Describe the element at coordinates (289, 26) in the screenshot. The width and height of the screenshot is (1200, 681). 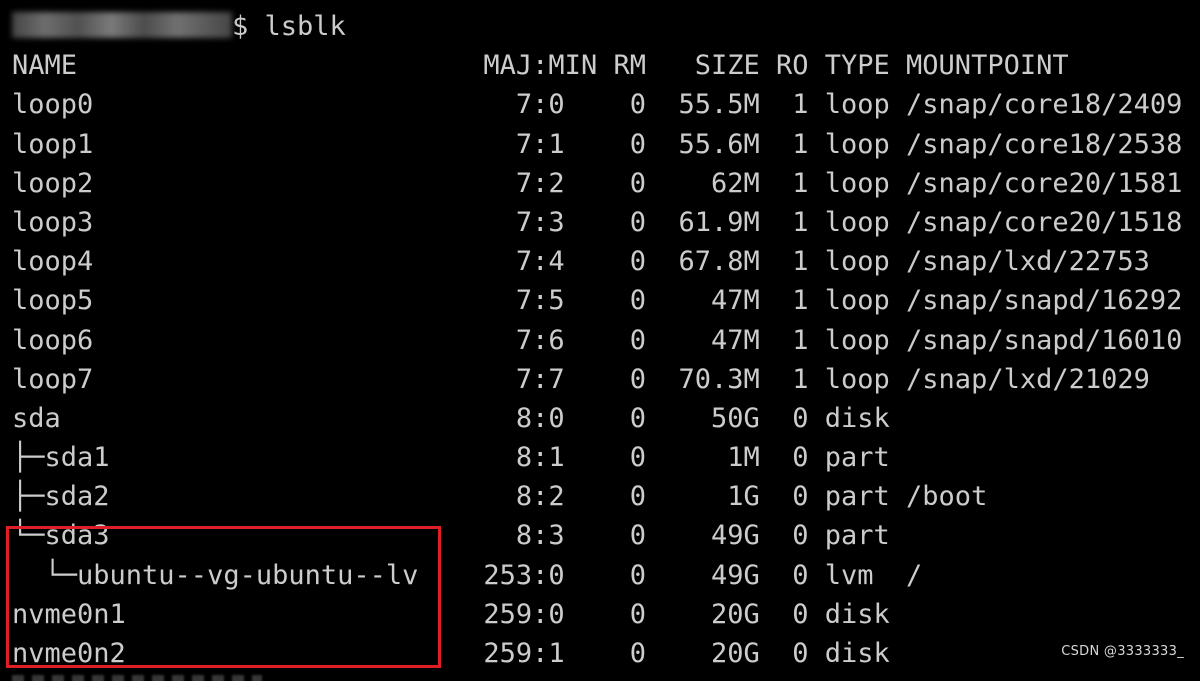
I see `command-text: $ lsblk` at that location.